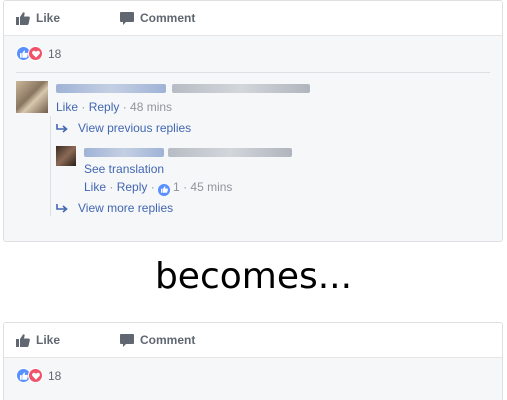  Describe the element at coordinates (104, 107) in the screenshot. I see `comment-reply-link: Reply` at that location.